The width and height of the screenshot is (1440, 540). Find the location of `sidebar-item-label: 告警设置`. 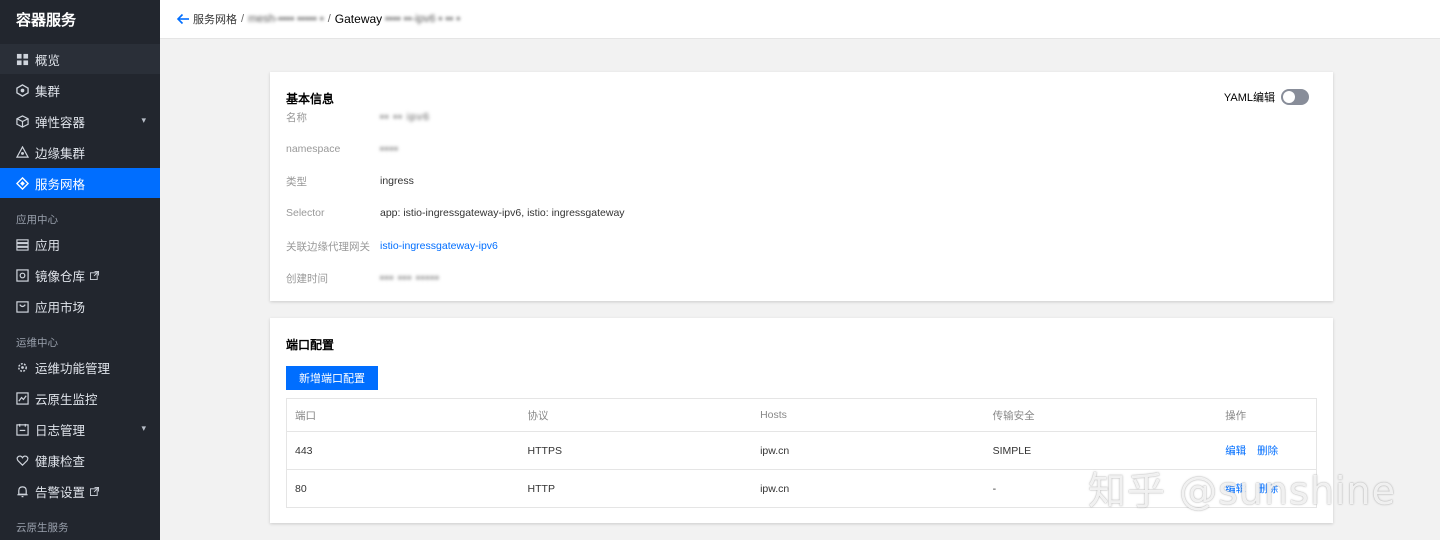

sidebar-item-label: 告警设置 is located at coordinates (60, 492).